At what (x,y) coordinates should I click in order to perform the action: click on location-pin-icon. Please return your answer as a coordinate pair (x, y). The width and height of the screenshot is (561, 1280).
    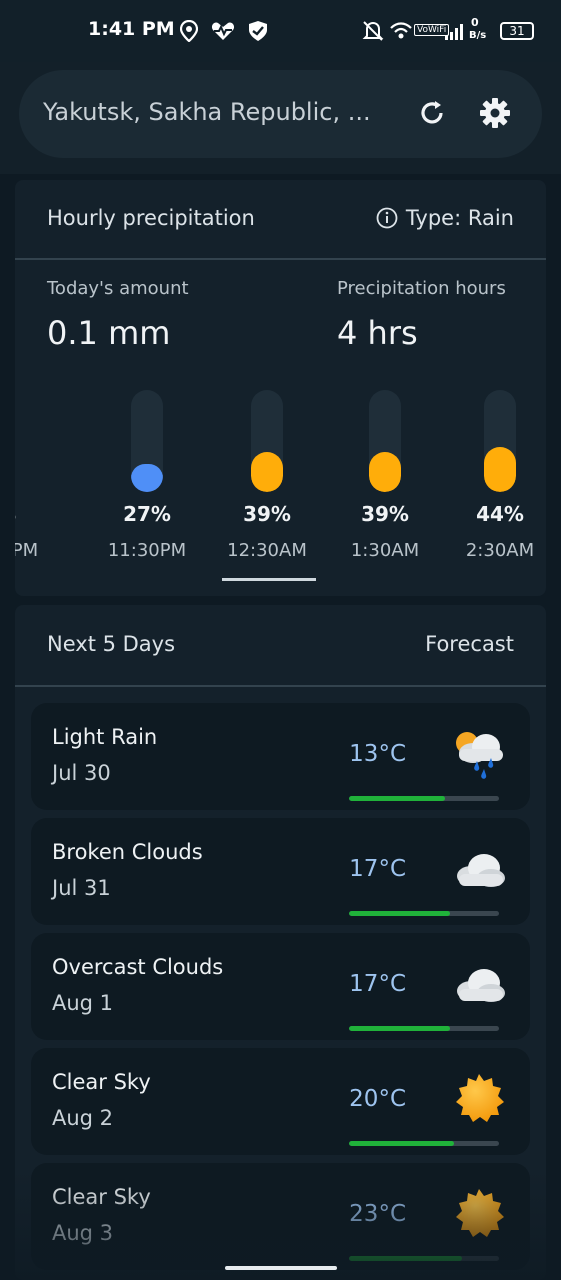
    Looking at the image, I should click on (189, 31).